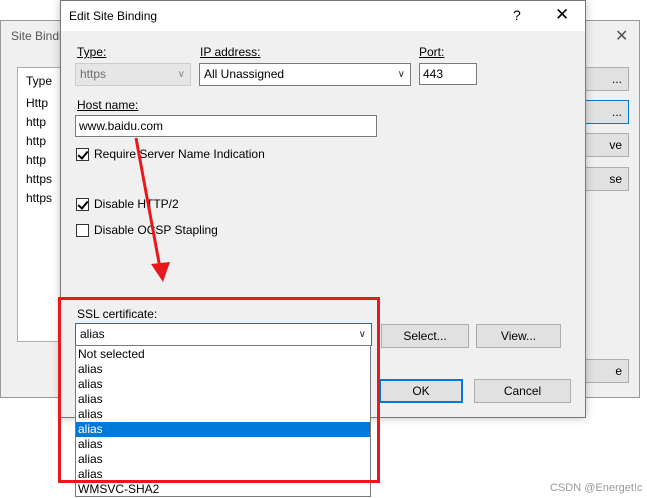 The image size is (647, 498). I want to click on annotation-arrow-icon, so click(152, 209).